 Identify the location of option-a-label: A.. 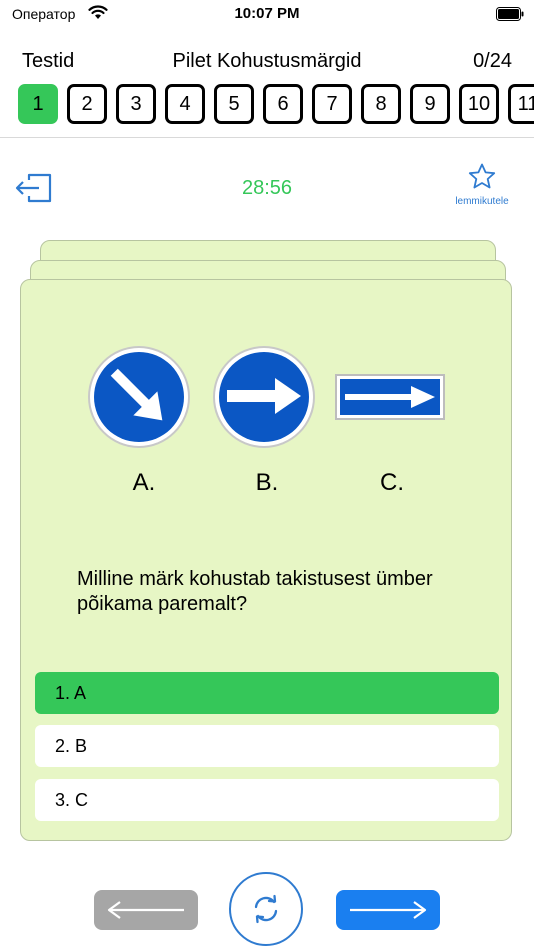
(144, 482).